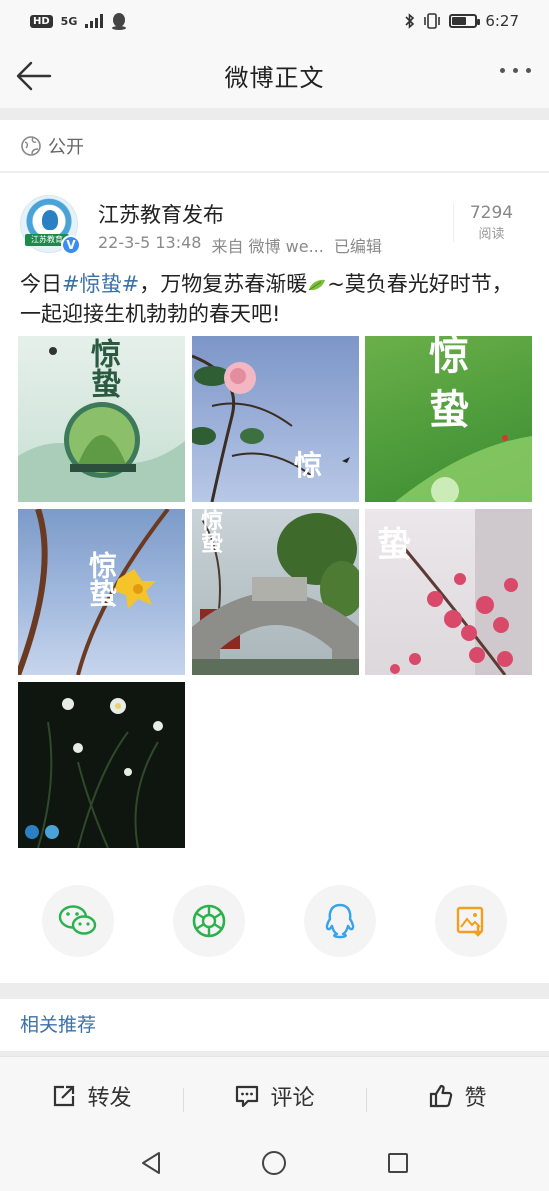  What do you see at coordinates (432, 21) in the screenshot?
I see `vibrate-icon` at bounding box center [432, 21].